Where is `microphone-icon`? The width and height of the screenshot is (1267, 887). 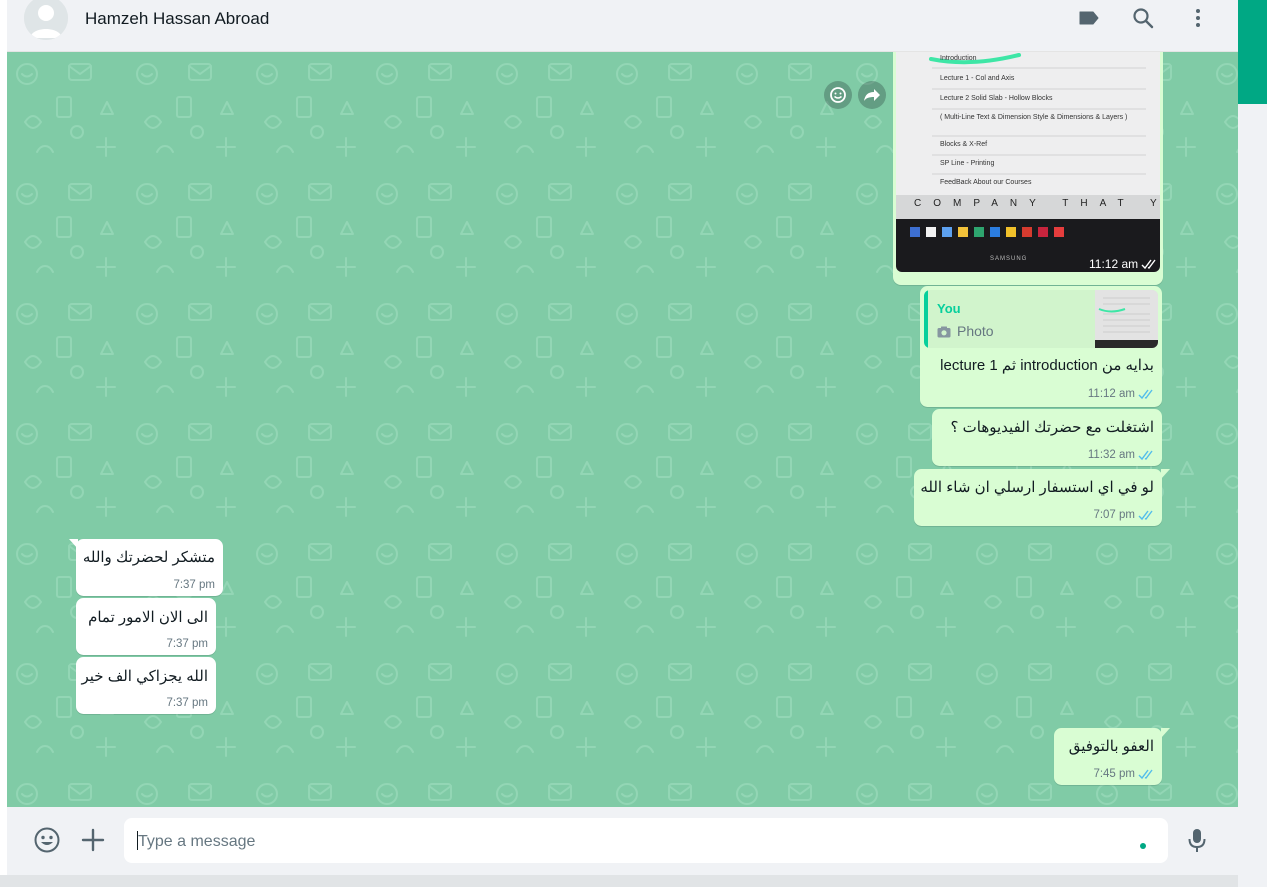
microphone-icon is located at coordinates (1197, 840).